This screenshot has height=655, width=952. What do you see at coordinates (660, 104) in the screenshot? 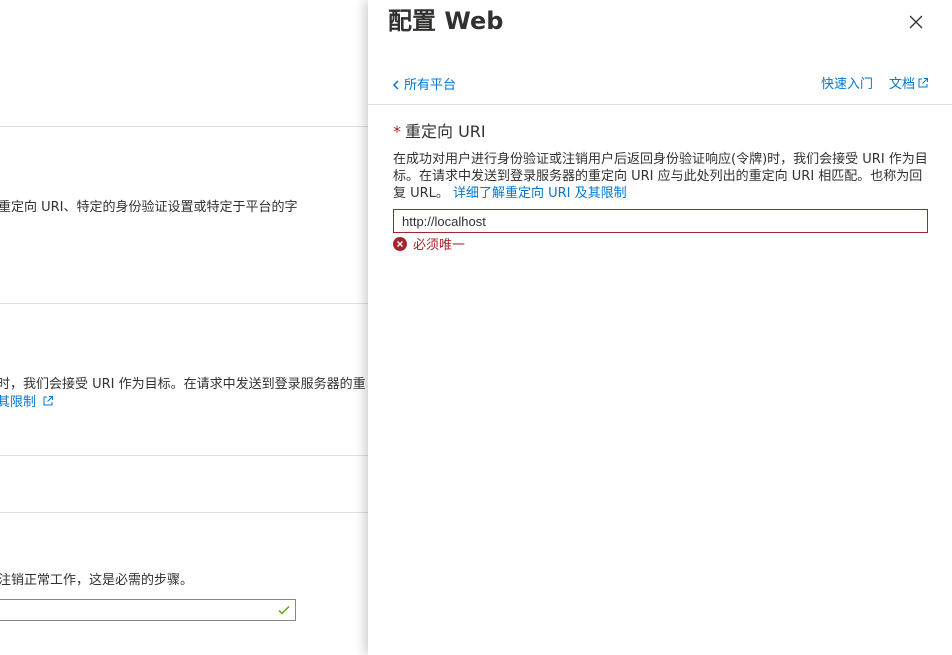
I see `header-divider` at bounding box center [660, 104].